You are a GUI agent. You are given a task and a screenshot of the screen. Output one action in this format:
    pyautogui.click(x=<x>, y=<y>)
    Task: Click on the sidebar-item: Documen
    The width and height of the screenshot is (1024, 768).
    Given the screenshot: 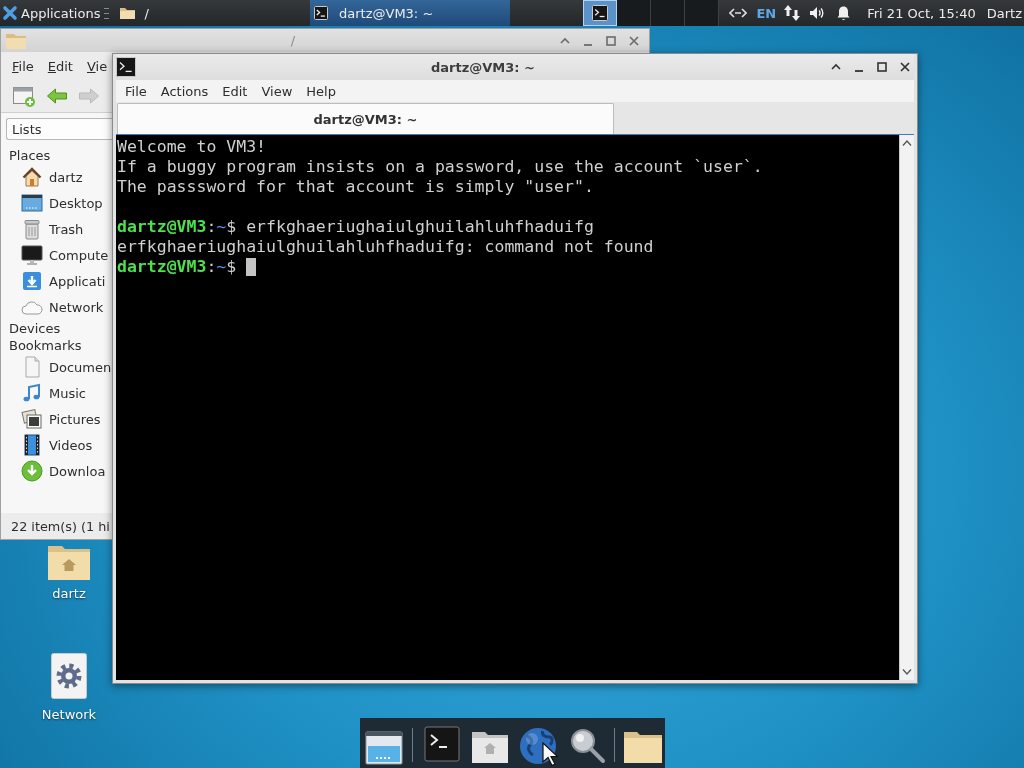 What is the action you would take?
    pyautogui.click(x=66, y=367)
    